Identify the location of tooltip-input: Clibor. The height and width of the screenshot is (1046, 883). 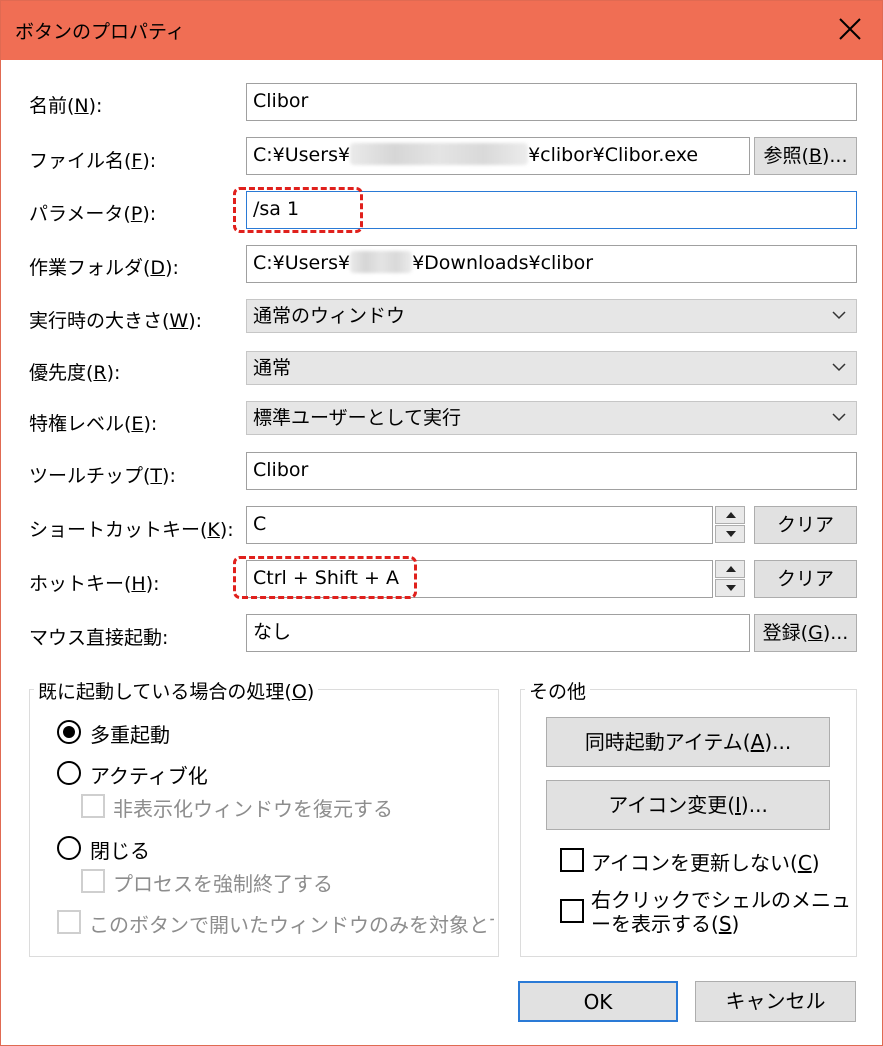
(551, 471).